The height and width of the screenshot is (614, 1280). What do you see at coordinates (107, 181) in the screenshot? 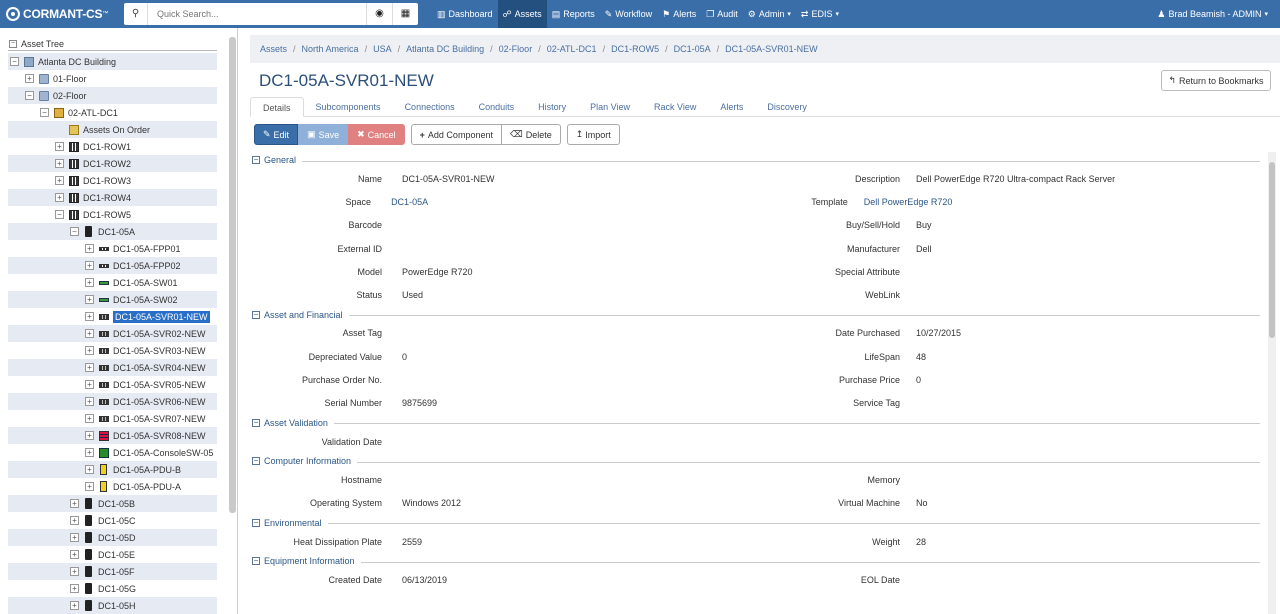
I see `tree-node-label: DC1-ROW3` at bounding box center [107, 181].